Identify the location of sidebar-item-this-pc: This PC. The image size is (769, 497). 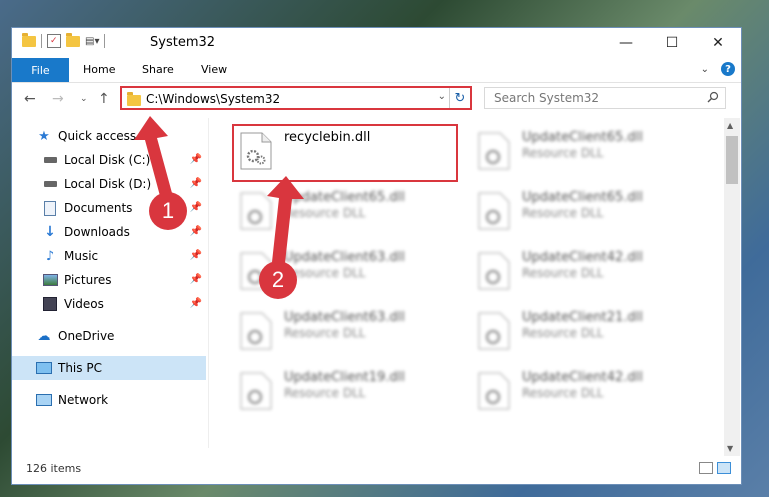
(109, 368).